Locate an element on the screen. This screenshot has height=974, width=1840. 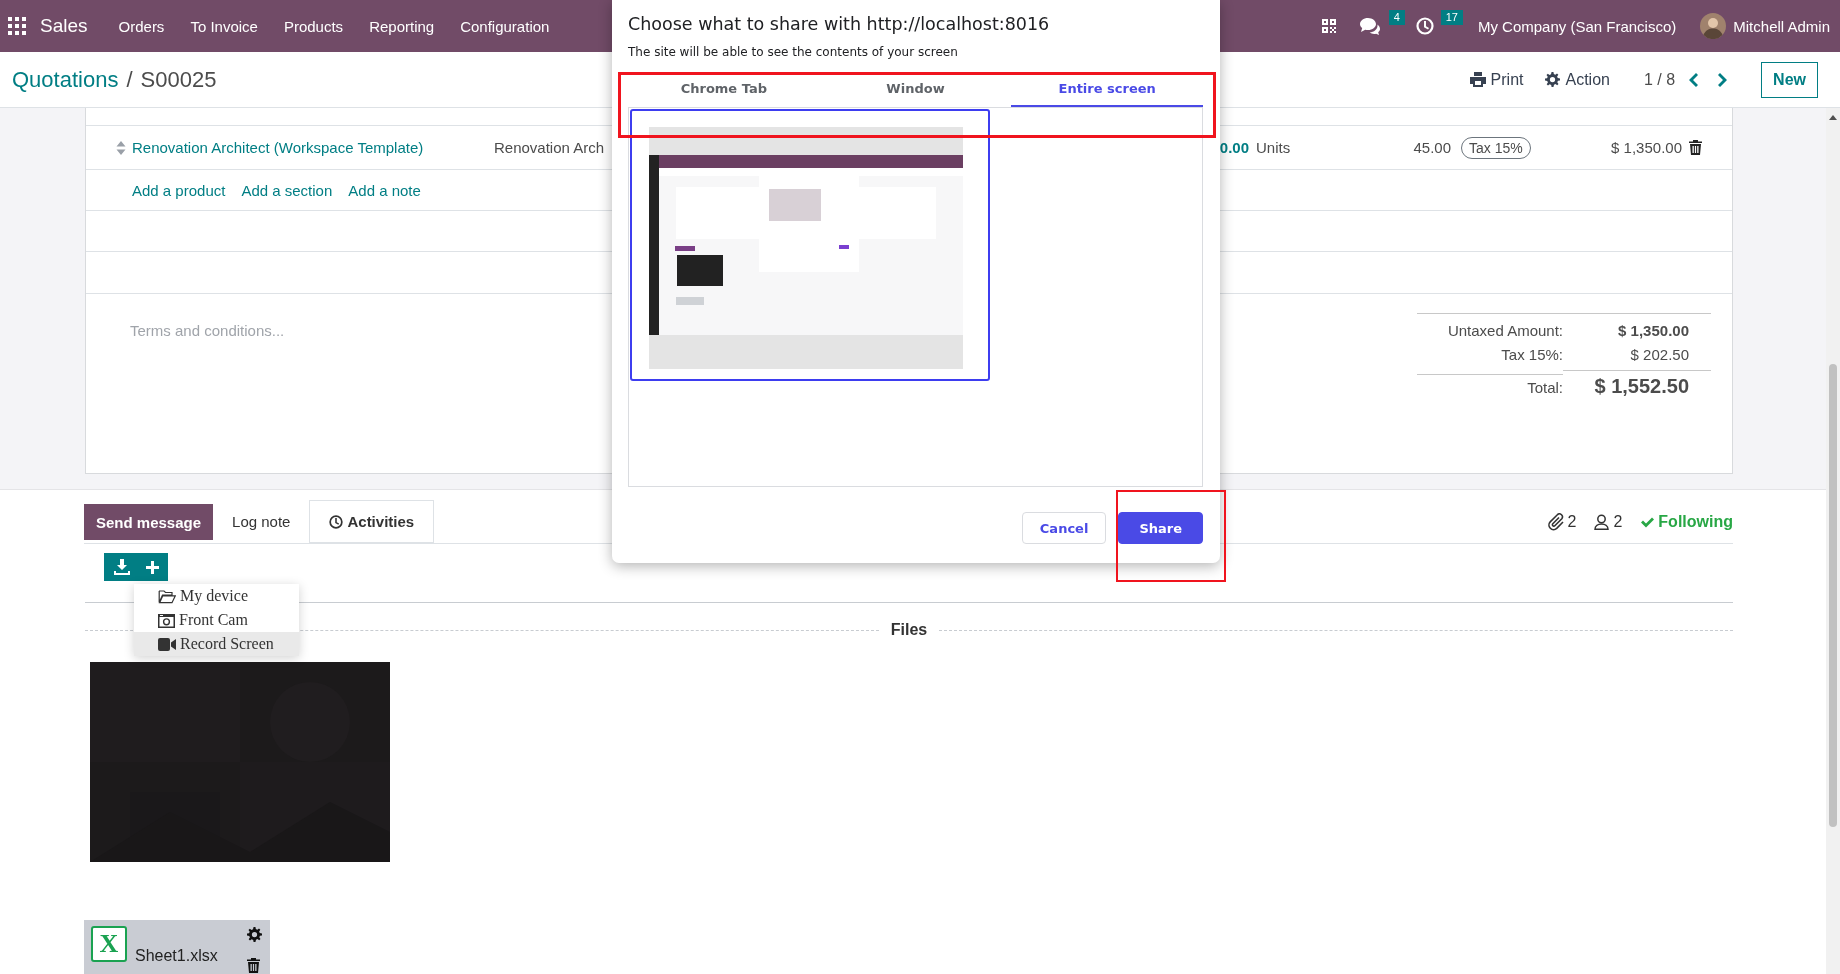
dialog-title: Choose what to share with http://localhost:8016 is located at coordinates (839, 25).